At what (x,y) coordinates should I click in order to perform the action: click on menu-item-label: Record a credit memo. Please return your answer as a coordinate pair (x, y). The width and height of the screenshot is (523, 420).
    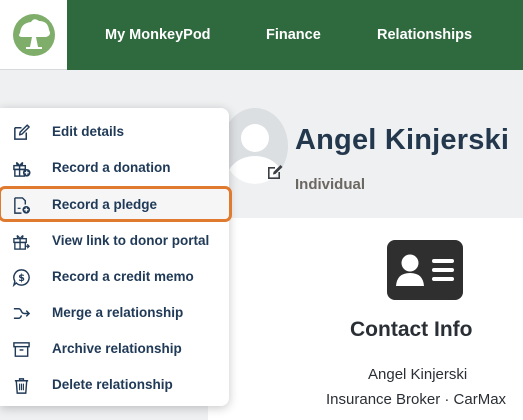
    Looking at the image, I should click on (123, 276).